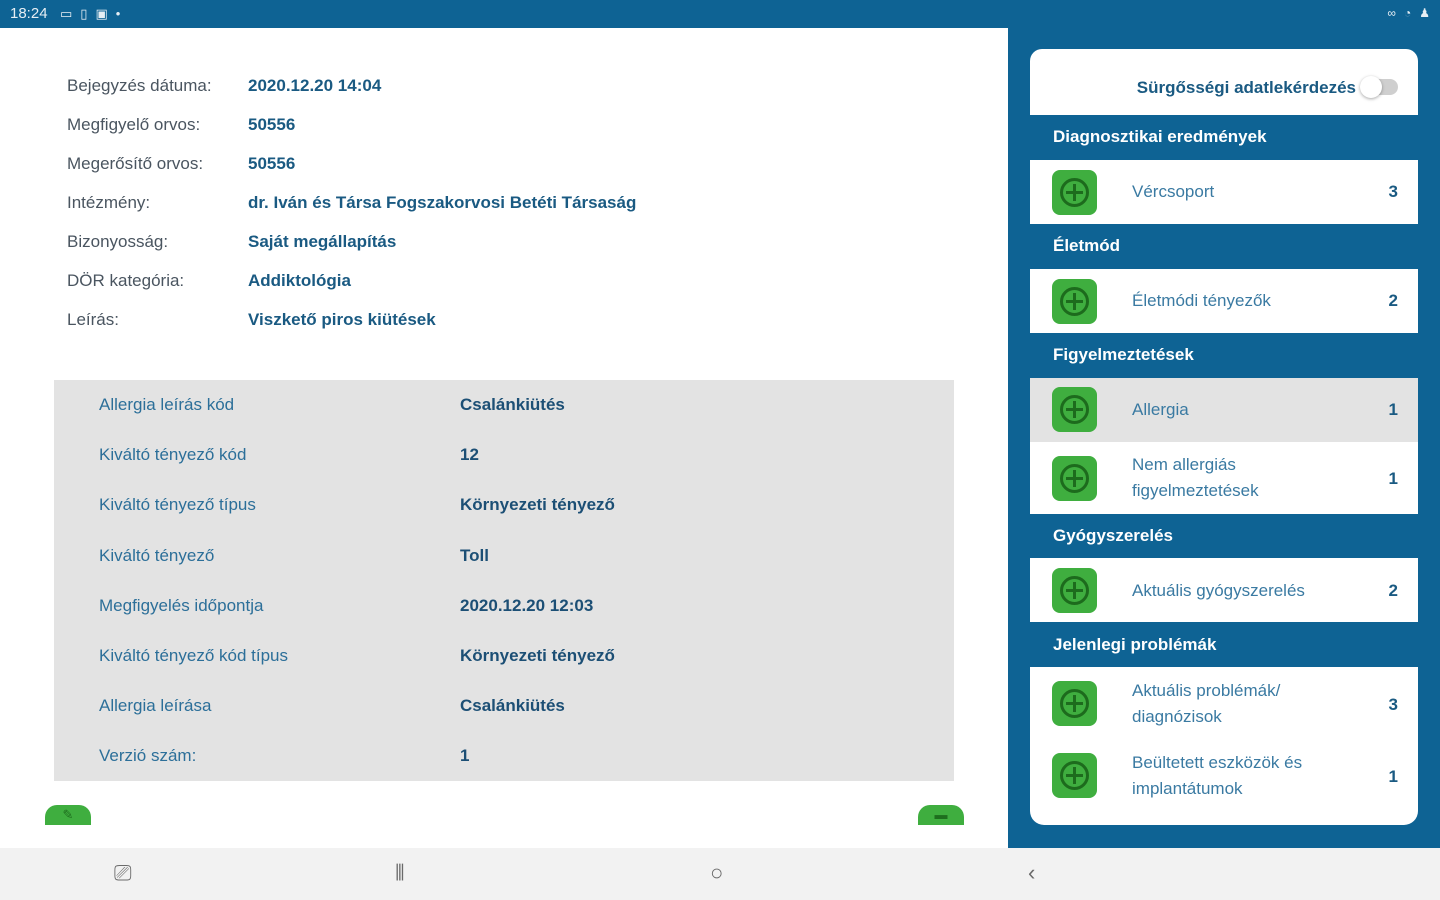 This screenshot has width=1440, height=900. Describe the element at coordinates (134, 124) in the screenshot. I see `info-label: Megfigyelő orvos:` at that location.